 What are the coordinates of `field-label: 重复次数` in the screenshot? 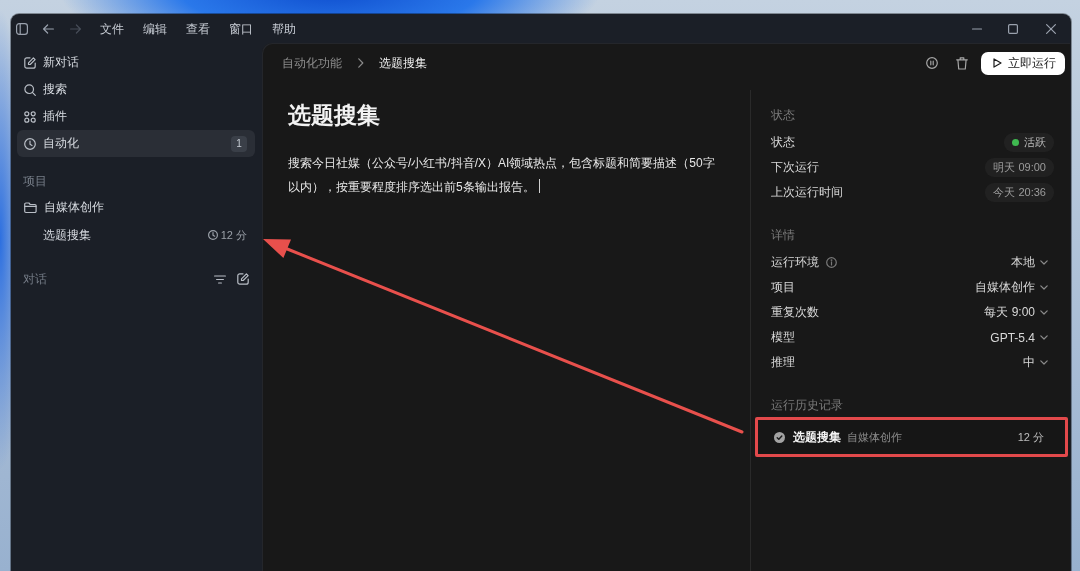 It's located at (795, 312).